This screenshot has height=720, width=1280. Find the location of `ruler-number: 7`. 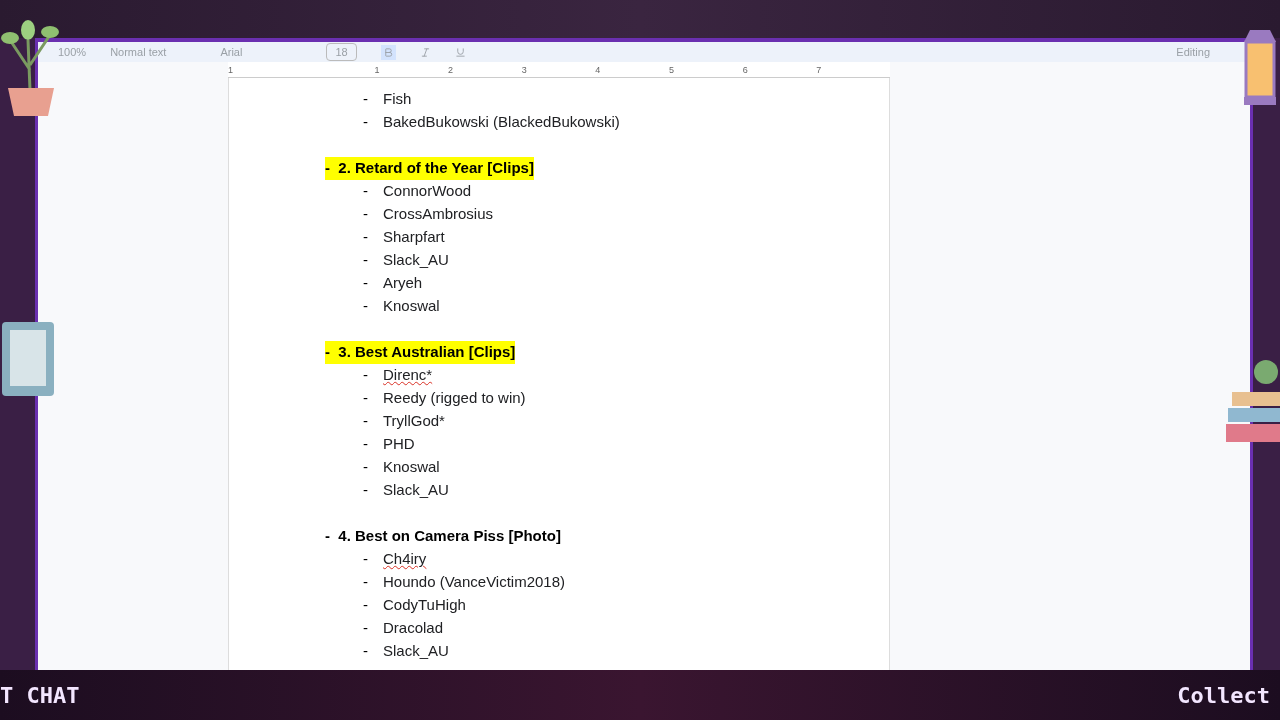

ruler-number: 7 is located at coordinates (819, 70).